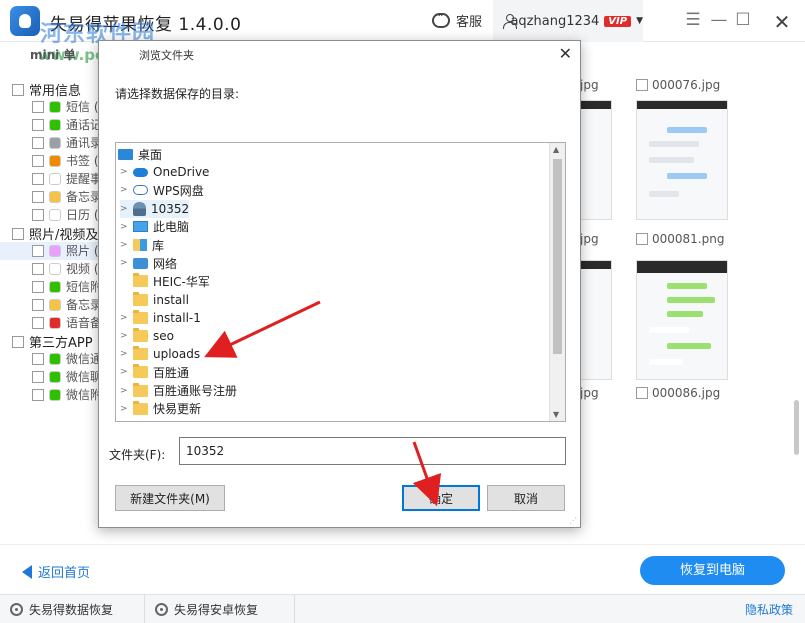  Describe the element at coordinates (67, 322) in the screenshot. I see `sub-category-item: 语音备` at that location.